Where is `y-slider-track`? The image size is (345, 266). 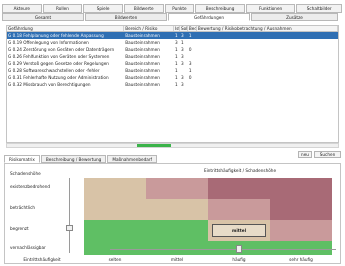 y-slider-track is located at coordinates (69, 215).